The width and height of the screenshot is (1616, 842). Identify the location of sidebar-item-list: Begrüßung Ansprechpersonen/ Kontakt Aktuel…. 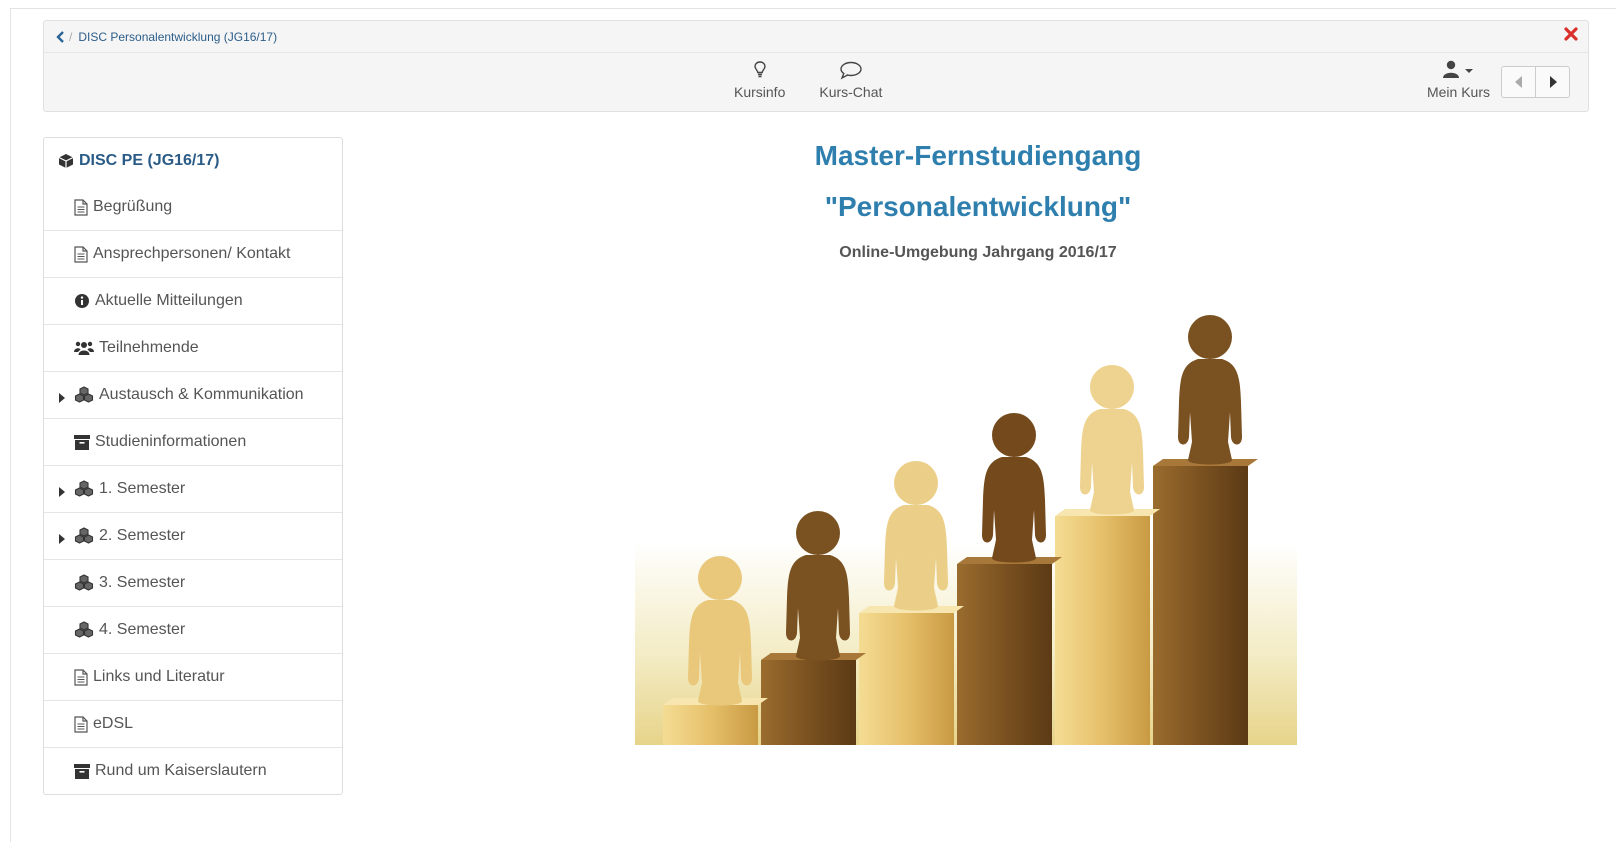
(193, 489).